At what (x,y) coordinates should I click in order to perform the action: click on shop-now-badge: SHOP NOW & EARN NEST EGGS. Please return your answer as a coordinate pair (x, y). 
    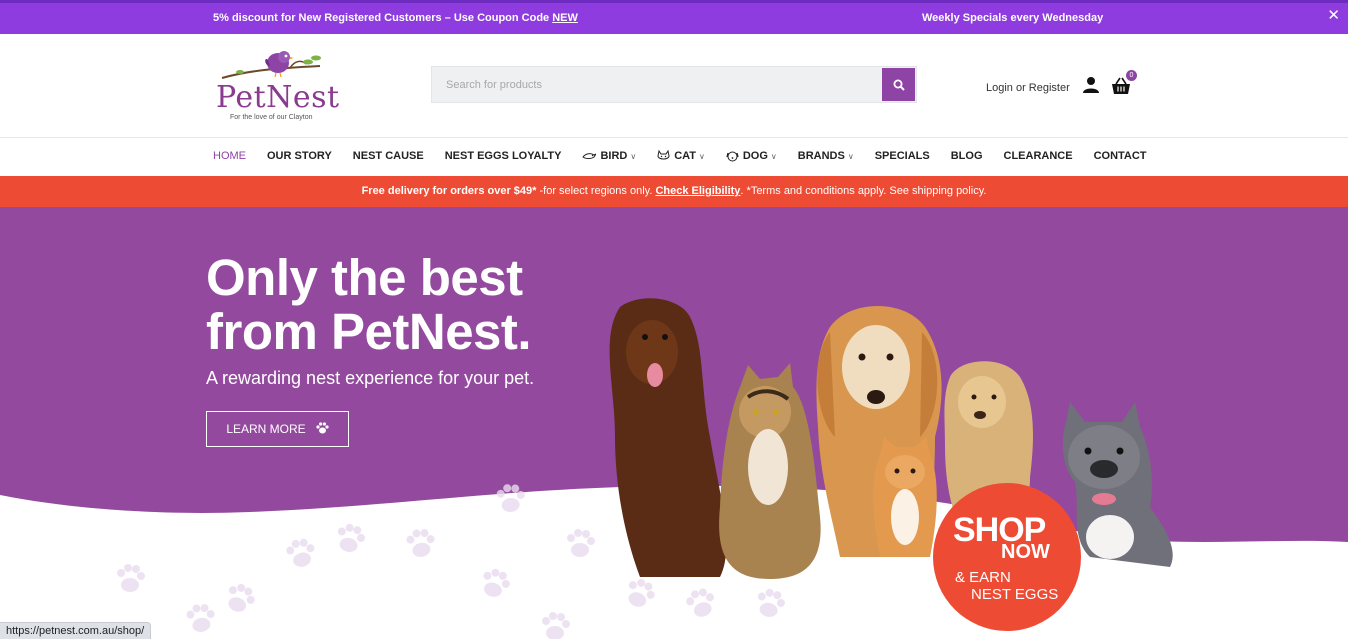
    Looking at the image, I should click on (1007, 557).